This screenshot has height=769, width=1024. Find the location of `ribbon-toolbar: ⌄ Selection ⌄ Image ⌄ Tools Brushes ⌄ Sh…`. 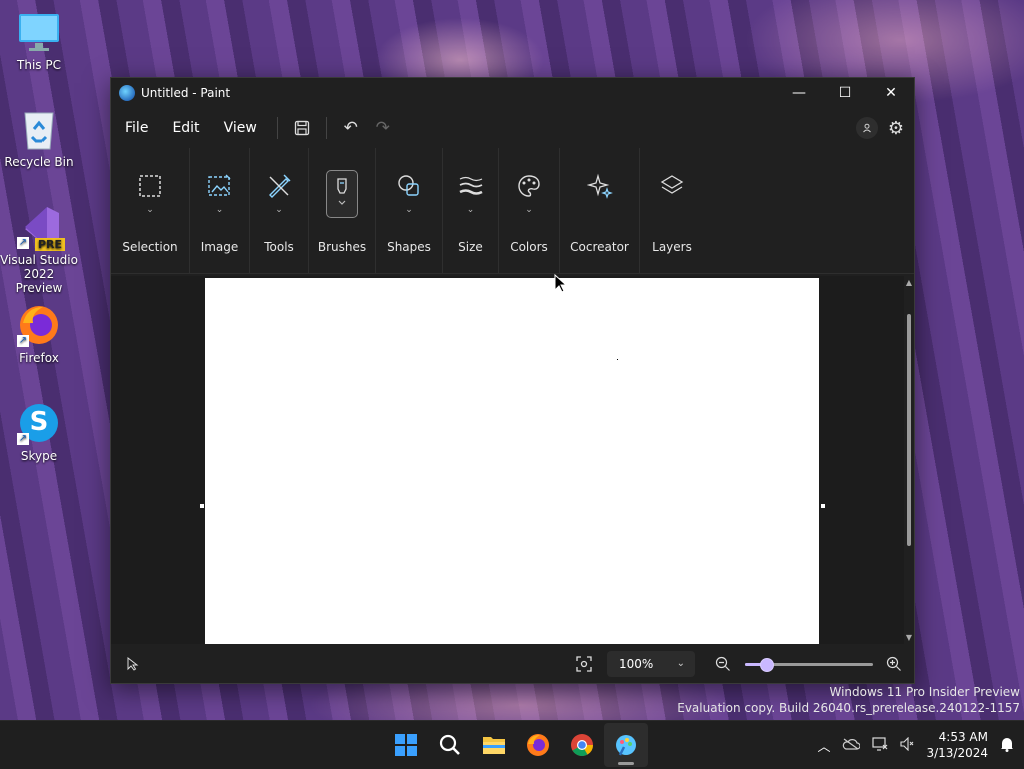

ribbon-toolbar: ⌄ Selection ⌄ Image ⌄ Tools Brushes ⌄ Sh… is located at coordinates (512, 211).